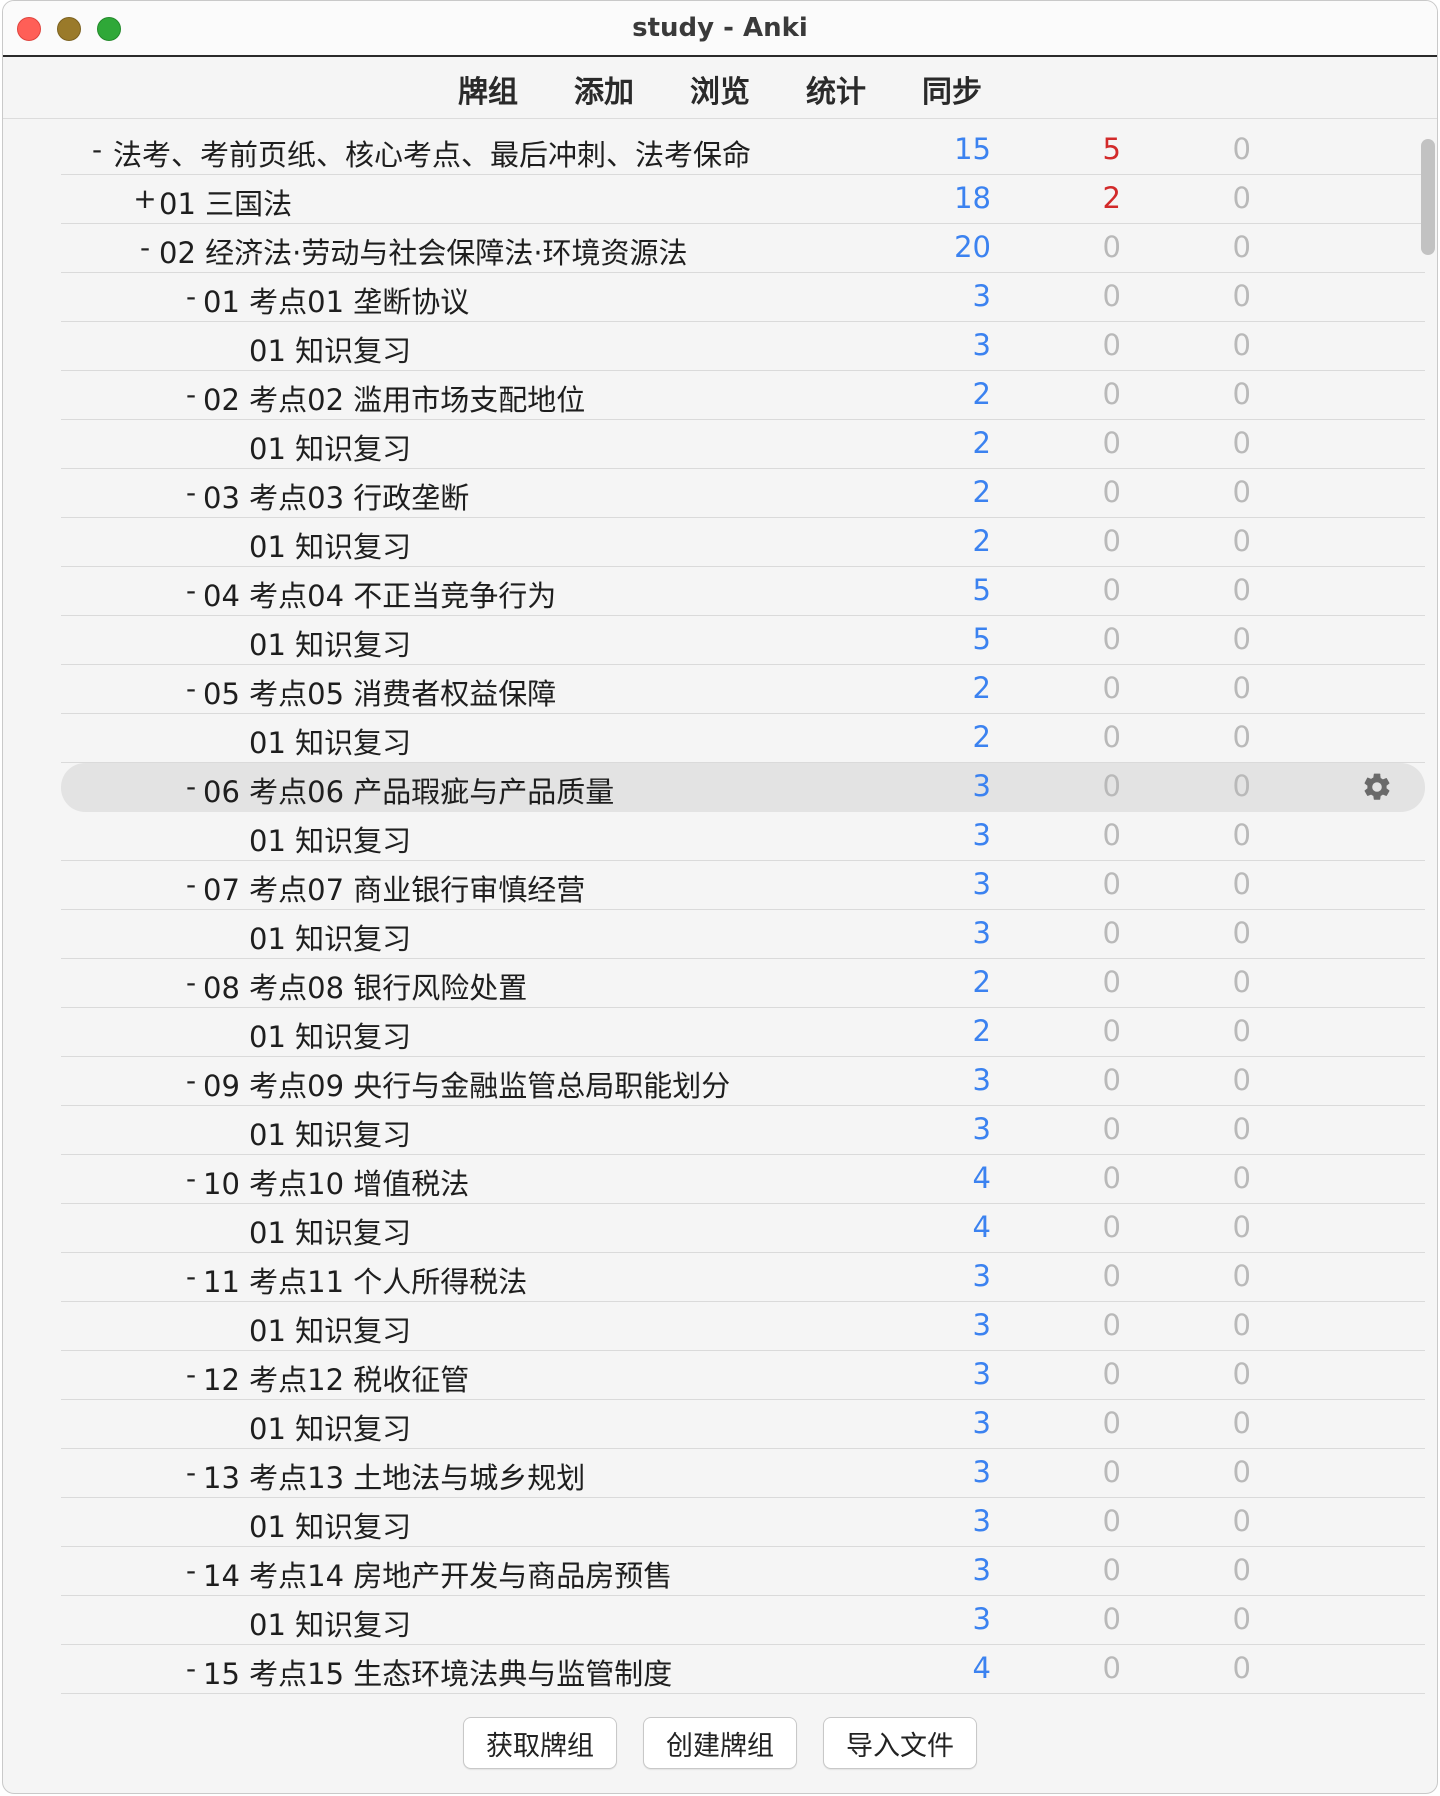  Describe the element at coordinates (743, 1081) in the screenshot. I see `deck-row: -09 考点09 央行与金融监管总局职能划分 3 0 0` at that location.